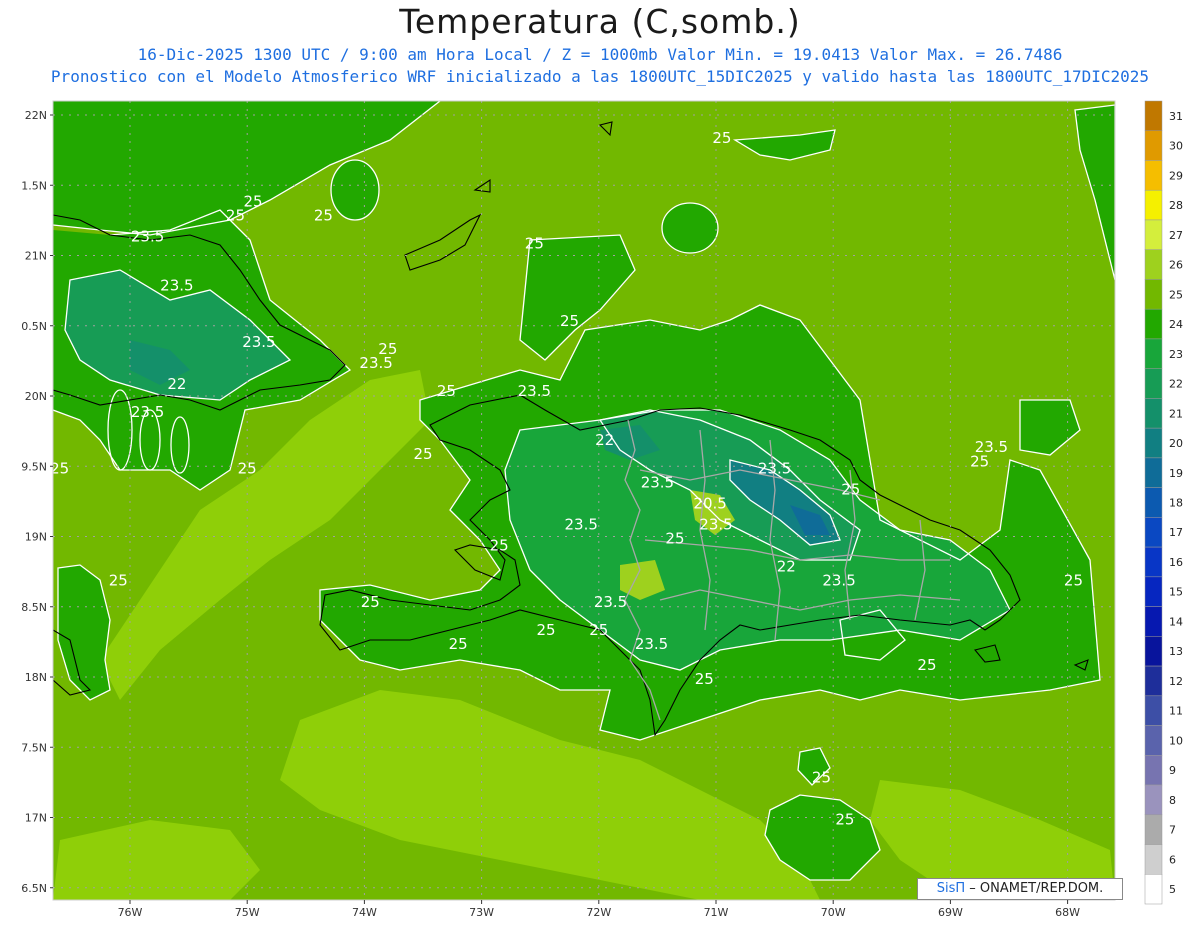 This screenshot has height=927, width=1200. Describe the element at coordinates (1176, 532) in the screenshot. I see `colorbar-label: 17` at that location.